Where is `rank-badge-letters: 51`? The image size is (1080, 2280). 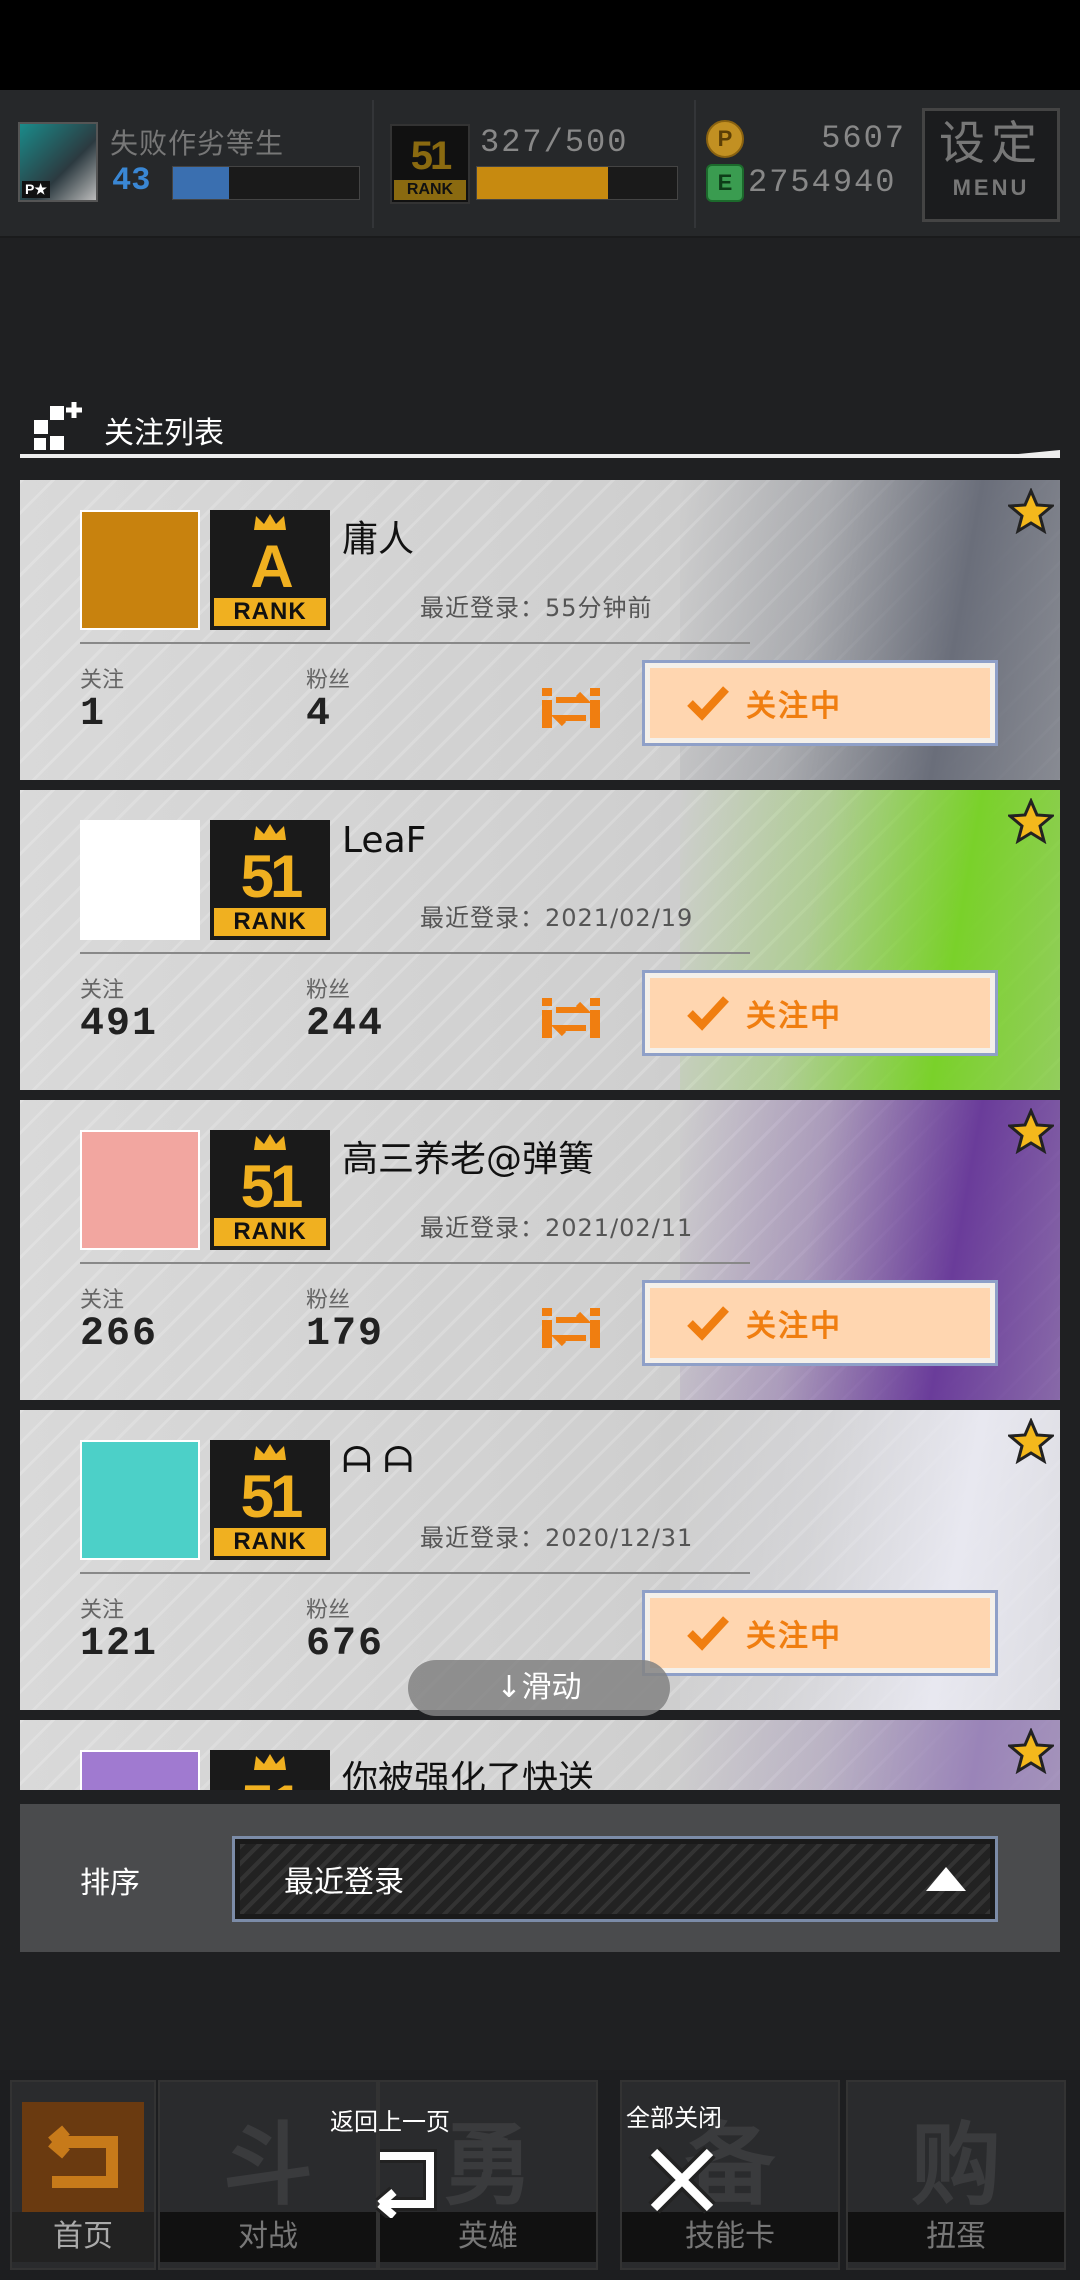
rank-badge-letters: 51 is located at coordinates (431, 156).